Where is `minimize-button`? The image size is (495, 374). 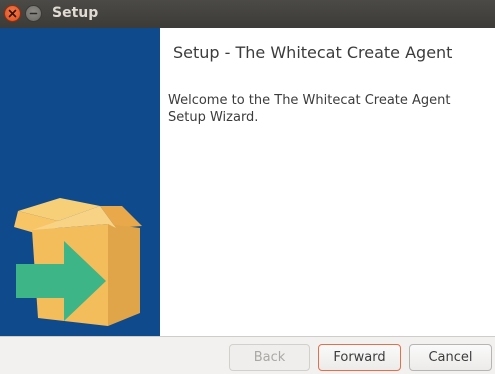 minimize-button is located at coordinates (33, 13).